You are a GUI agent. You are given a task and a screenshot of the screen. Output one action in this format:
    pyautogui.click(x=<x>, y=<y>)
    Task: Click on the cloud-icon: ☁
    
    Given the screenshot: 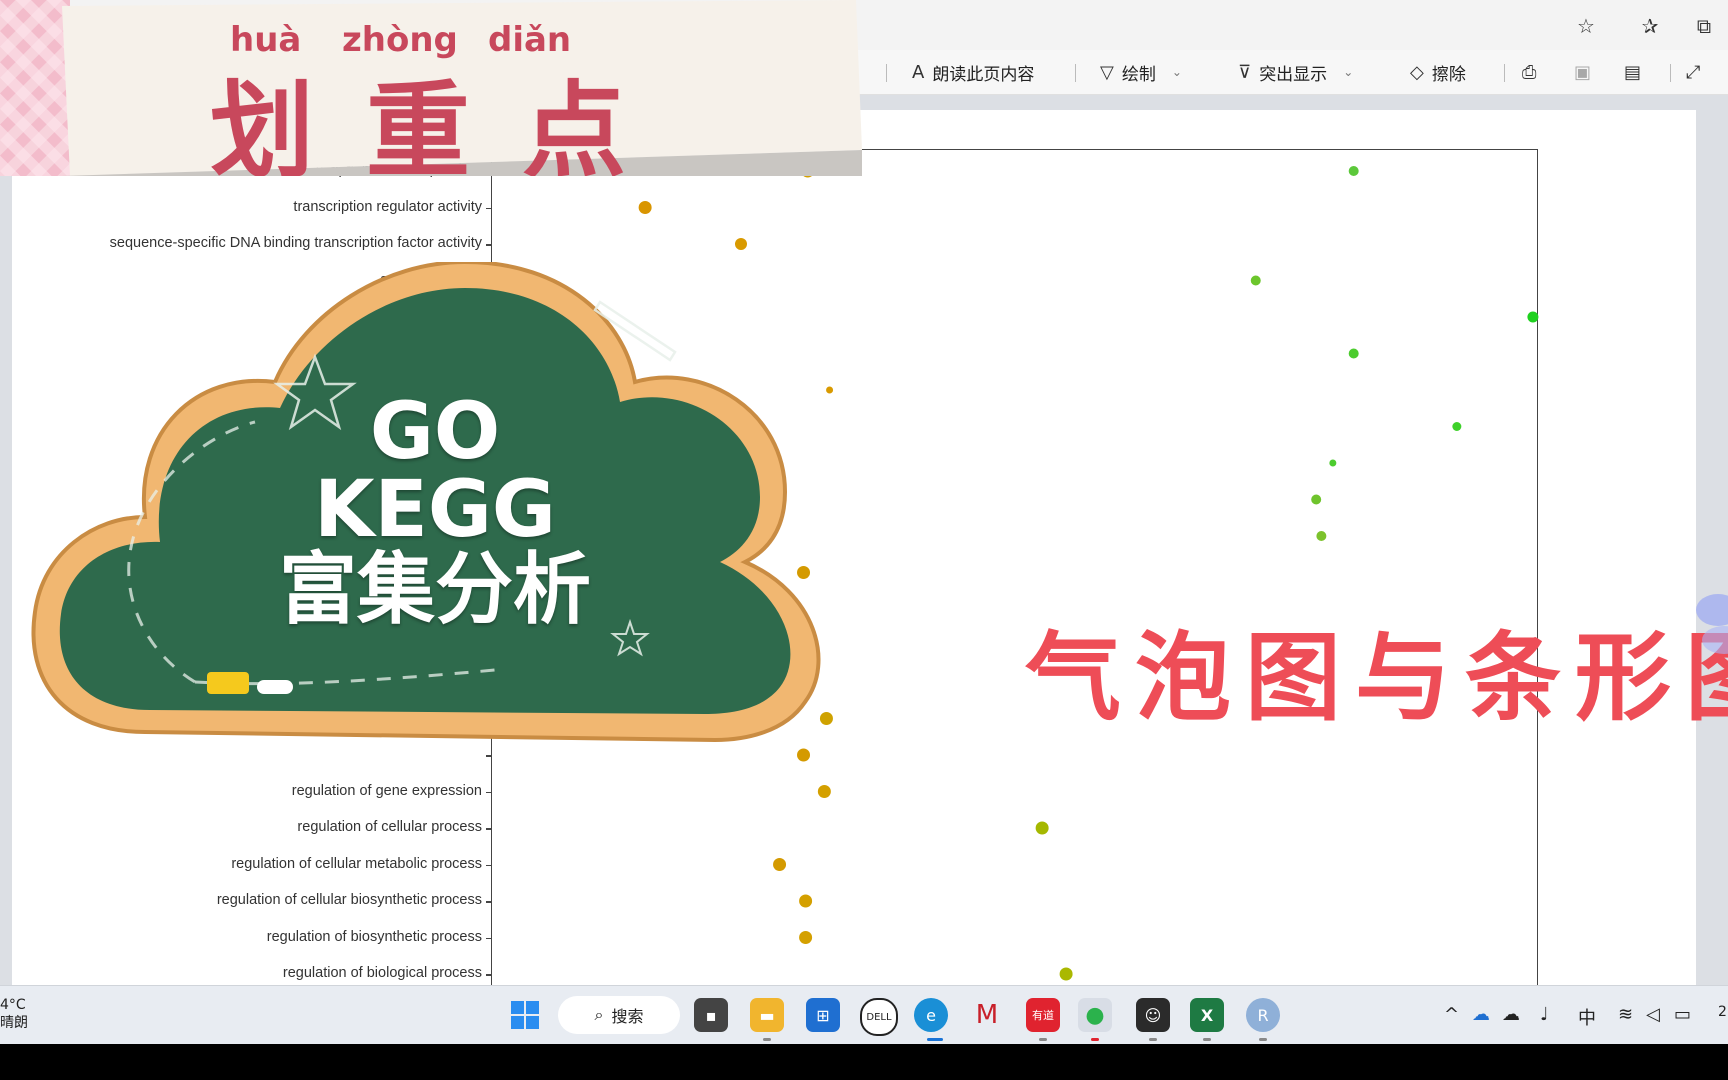 What is the action you would take?
    pyautogui.click(x=1511, y=1014)
    